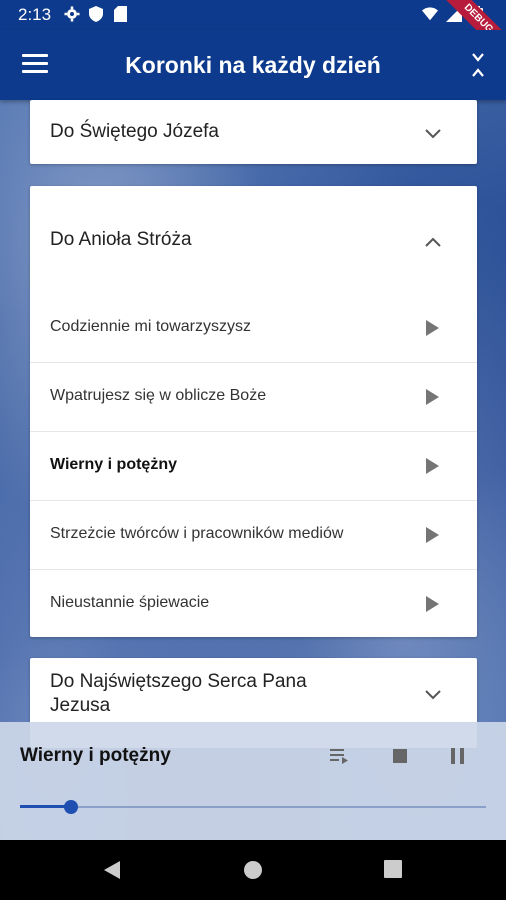  What do you see at coordinates (71, 807) in the screenshot?
I see `progress-thumb` at bounding box center [71, 807].